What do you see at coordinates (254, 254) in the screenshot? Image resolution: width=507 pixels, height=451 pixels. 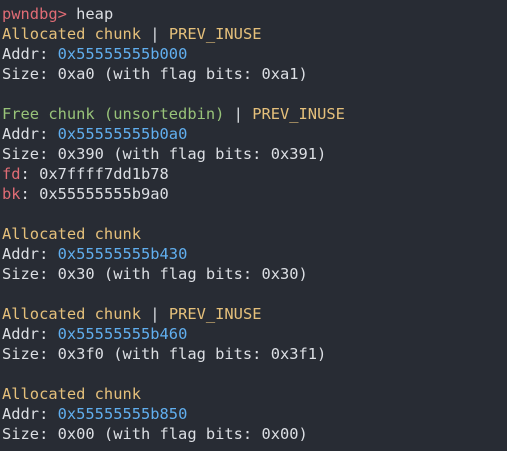 I see `chunk-addr-line: Addr: 0x55555555b430` at bounding box center [254, 254].